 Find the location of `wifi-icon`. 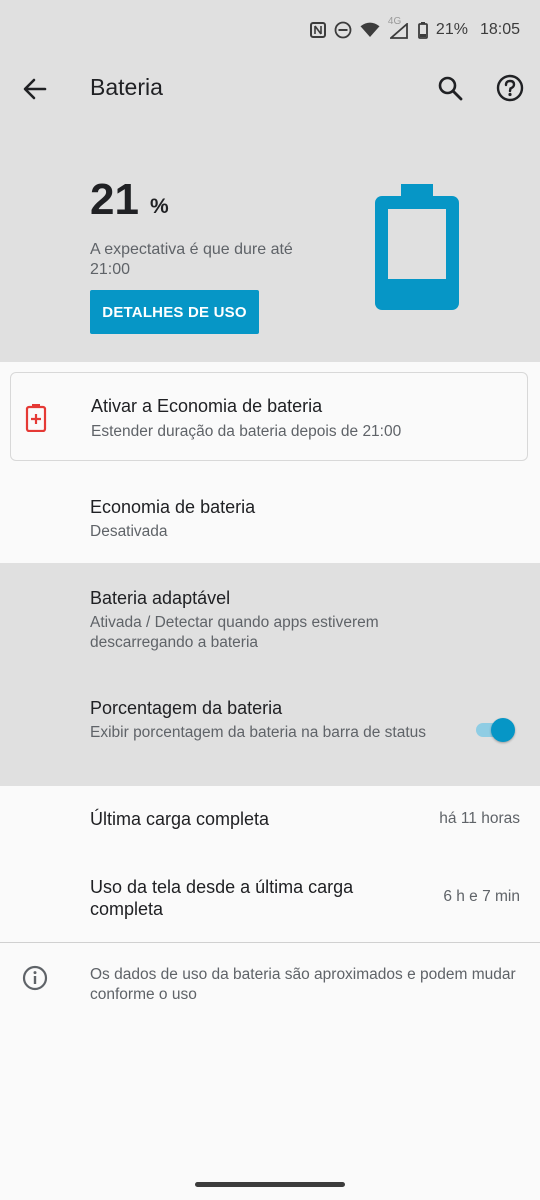

wifi-icon is located at coordinates (370, 29).